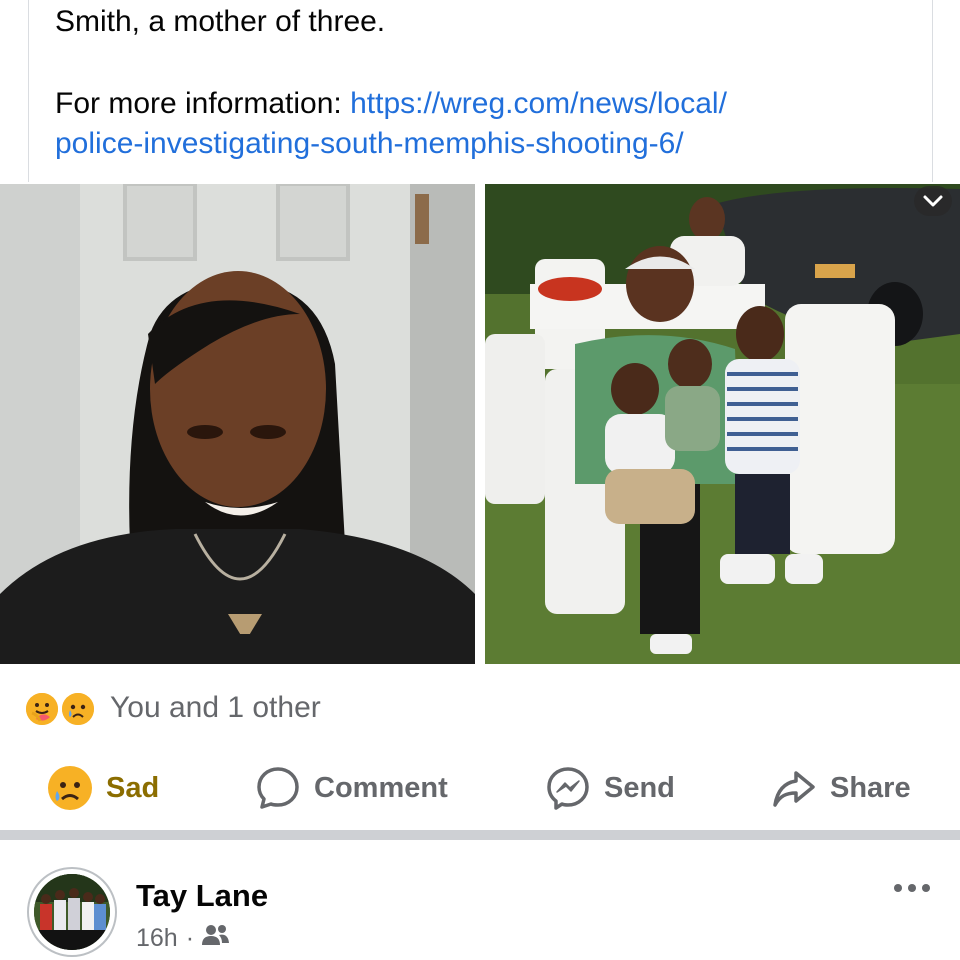 The width and height of the screenshot is (960, 960). I want to click on care-reaction-icon, so click(42, 709).